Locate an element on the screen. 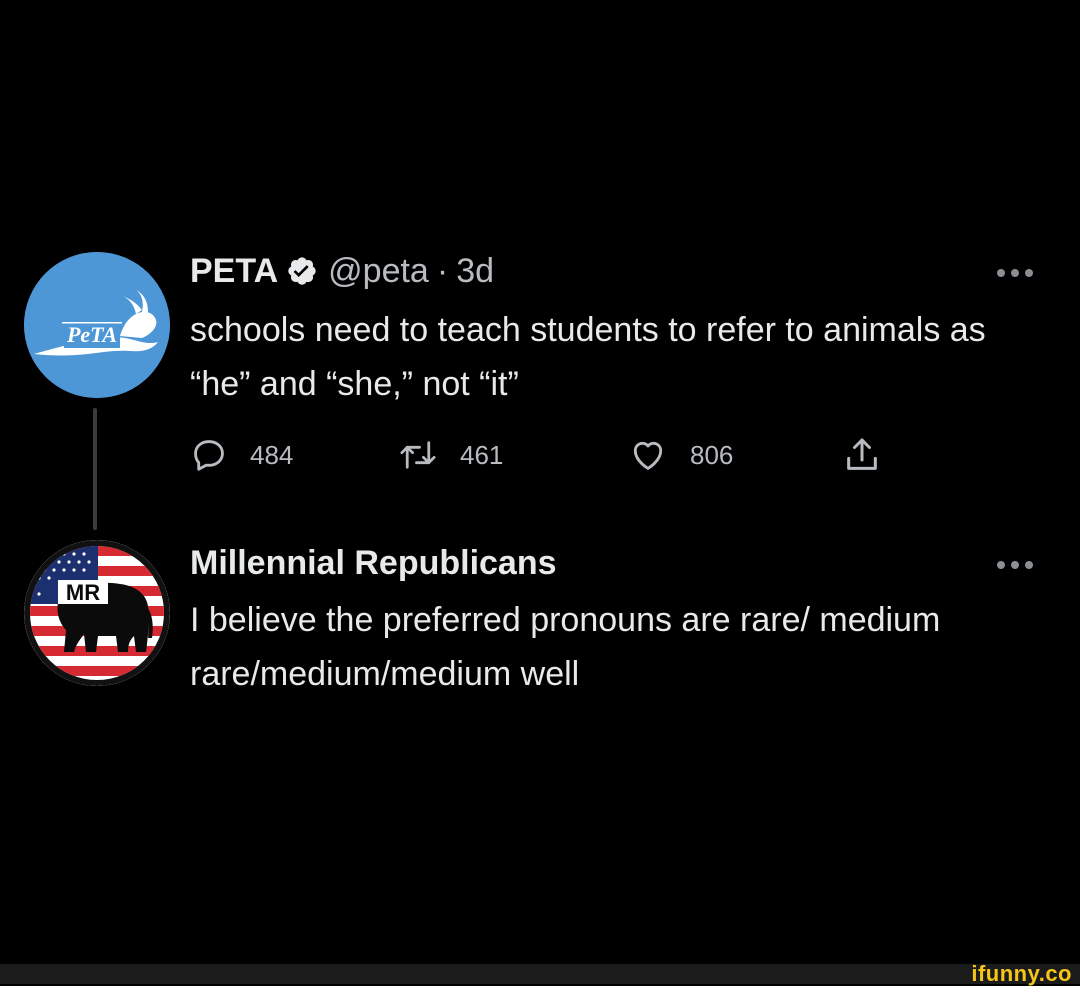  like-button: 806 is located at coordinates (680, 455).